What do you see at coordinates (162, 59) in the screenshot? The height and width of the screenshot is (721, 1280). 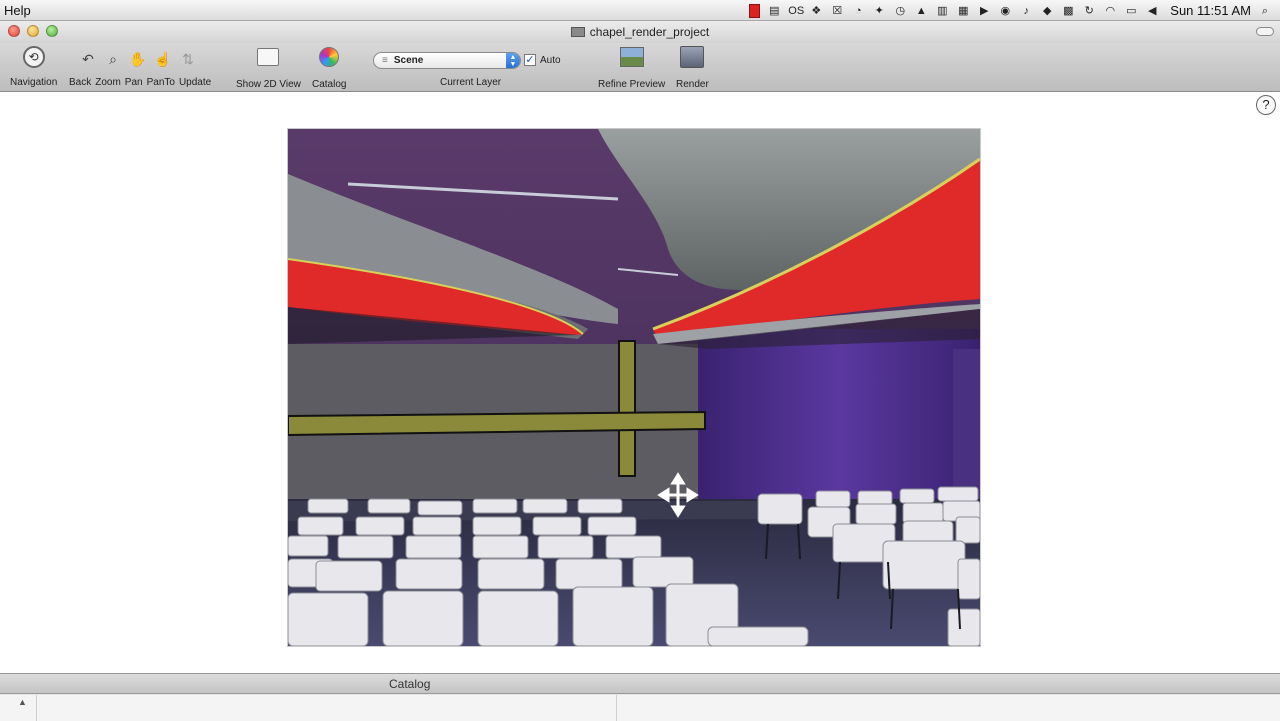 I see `panto-icon: ☝` at bounding box center [162, 59].